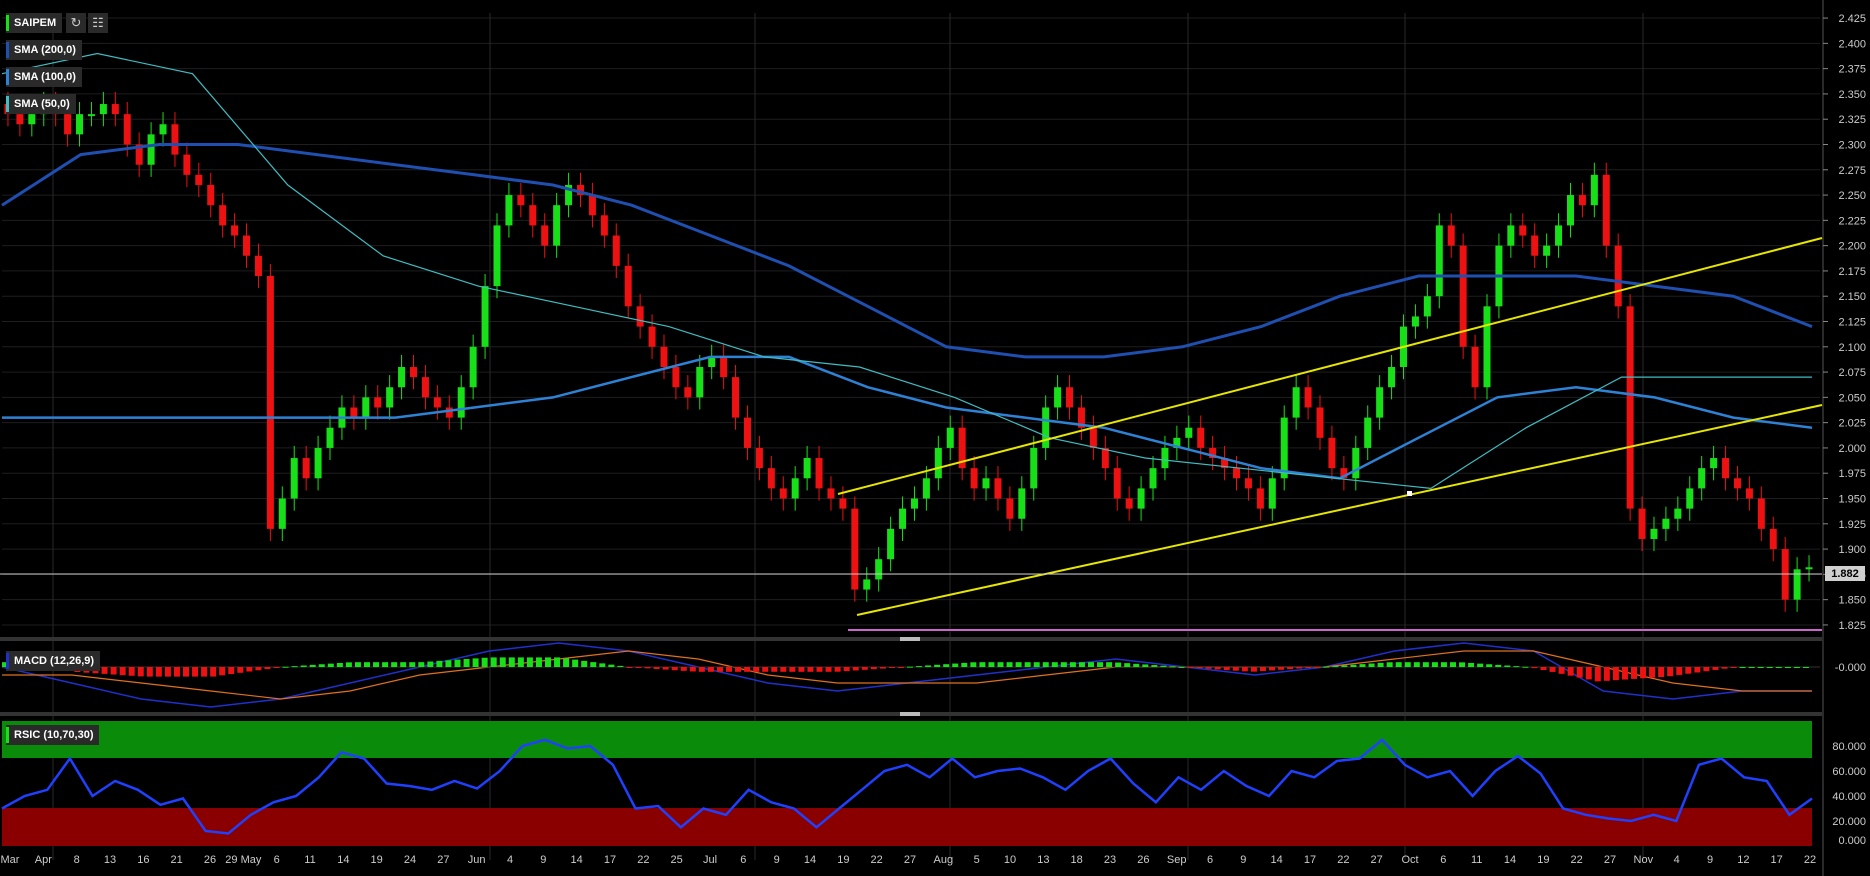 The width and height of the screenshot is (1870, 876). I want to click on legend-symbol: SAIPEM, so click(34, 23).